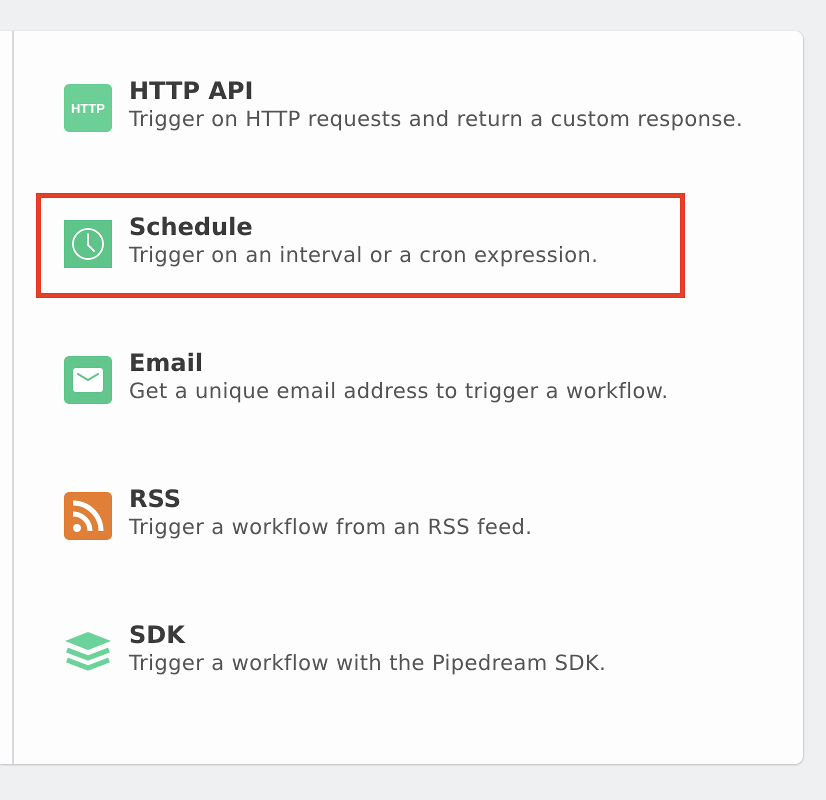  I want to click on rss-icon, so click(88, 516).